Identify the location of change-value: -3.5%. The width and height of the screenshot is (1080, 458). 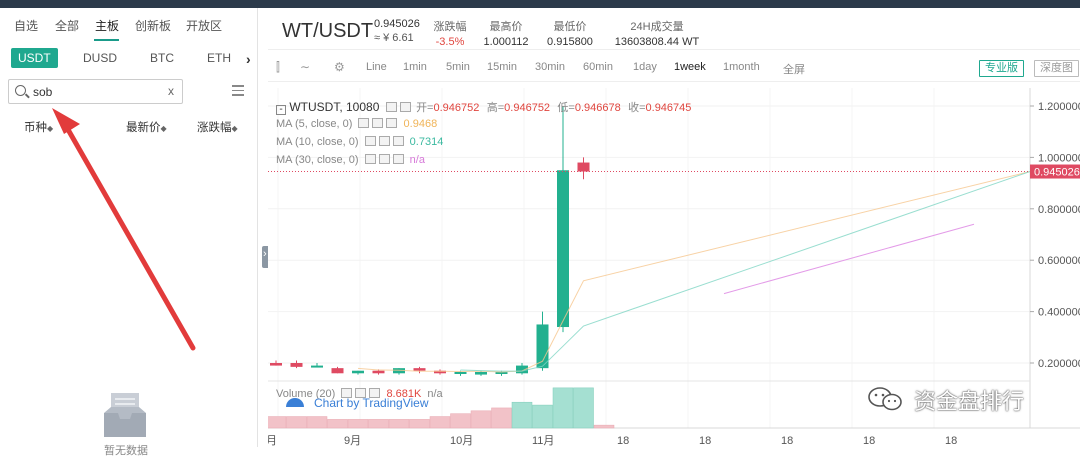
(450, 42).